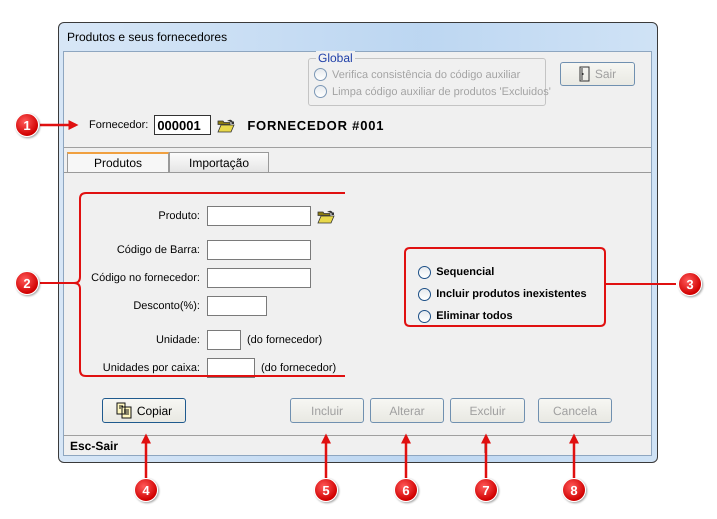 Image resolution: width=717 pixels, height=519 pixels. What do you see at coordinates (178, 216) in the screenshot?
I see `field-label: Produto:` at bounding box center [178, 216].